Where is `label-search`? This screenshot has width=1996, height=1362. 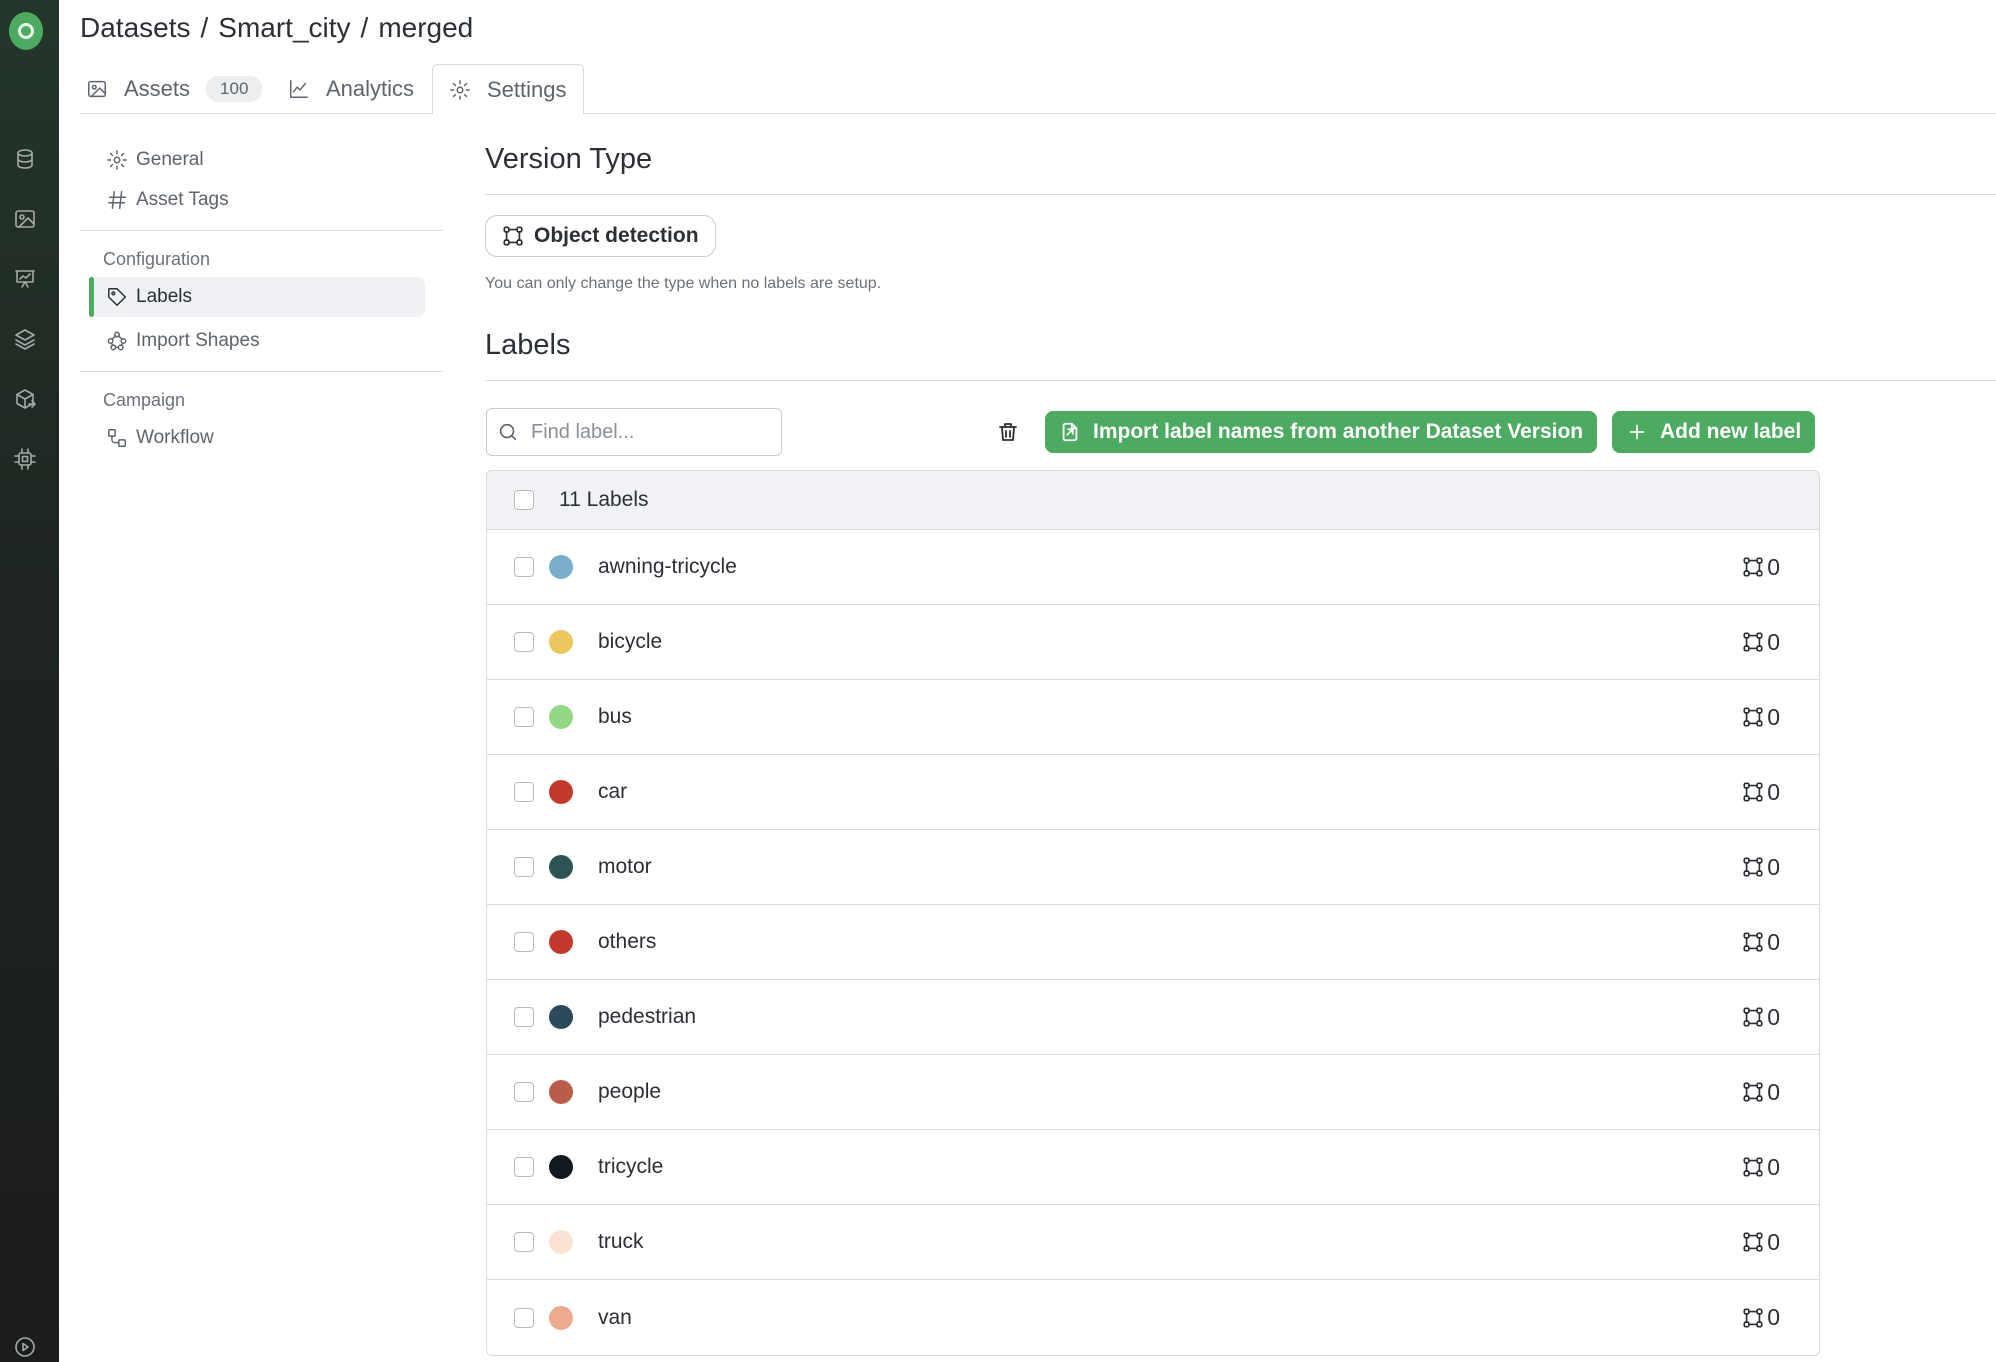 label-search is located at coordinates (634, 432).